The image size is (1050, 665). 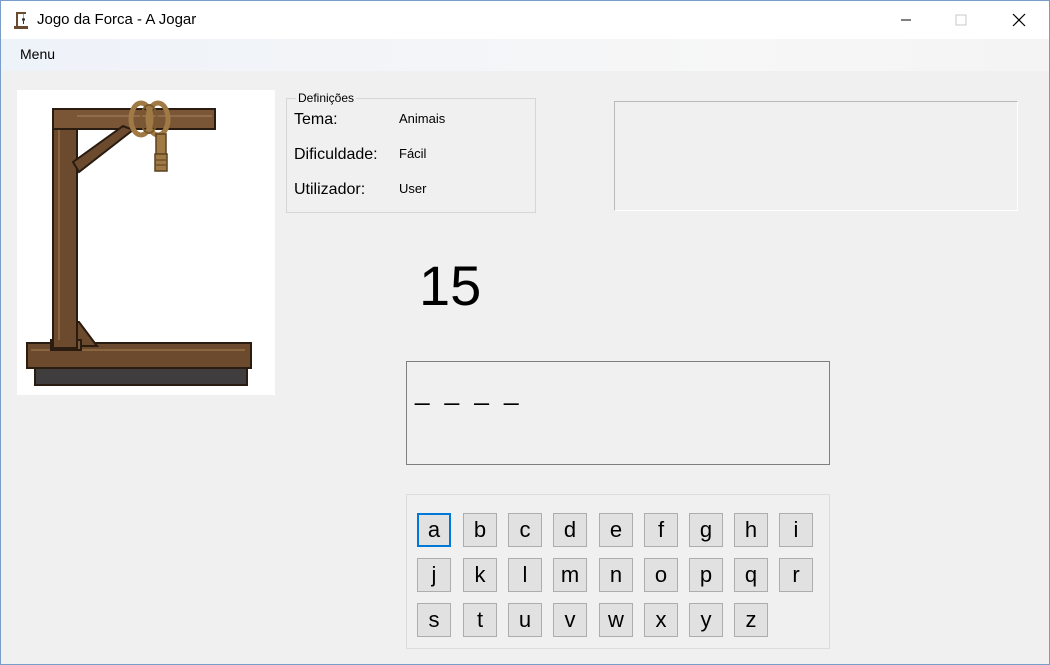 I want to click on minimize-icon, so click(x=906, y=20).